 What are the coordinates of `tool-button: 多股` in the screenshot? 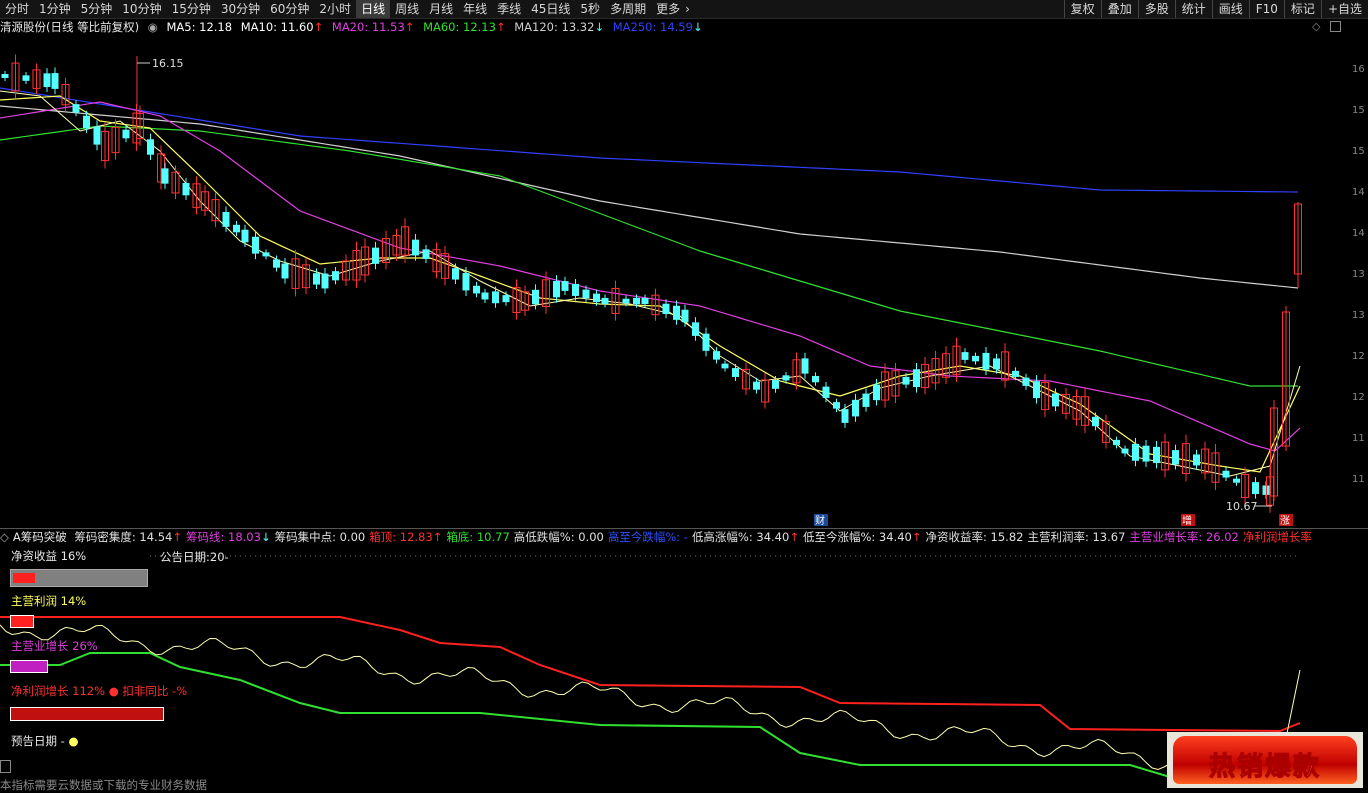 It's located at (1156, 9).